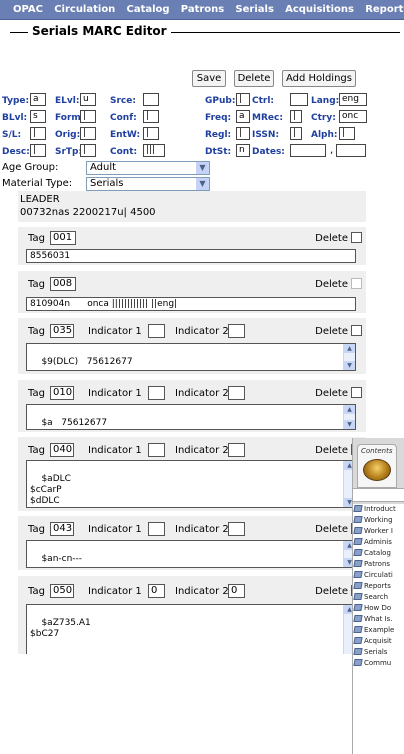 This screenshot has width=404, height=754. I want to click on help-topic-item: Reports, so click(372, 586).